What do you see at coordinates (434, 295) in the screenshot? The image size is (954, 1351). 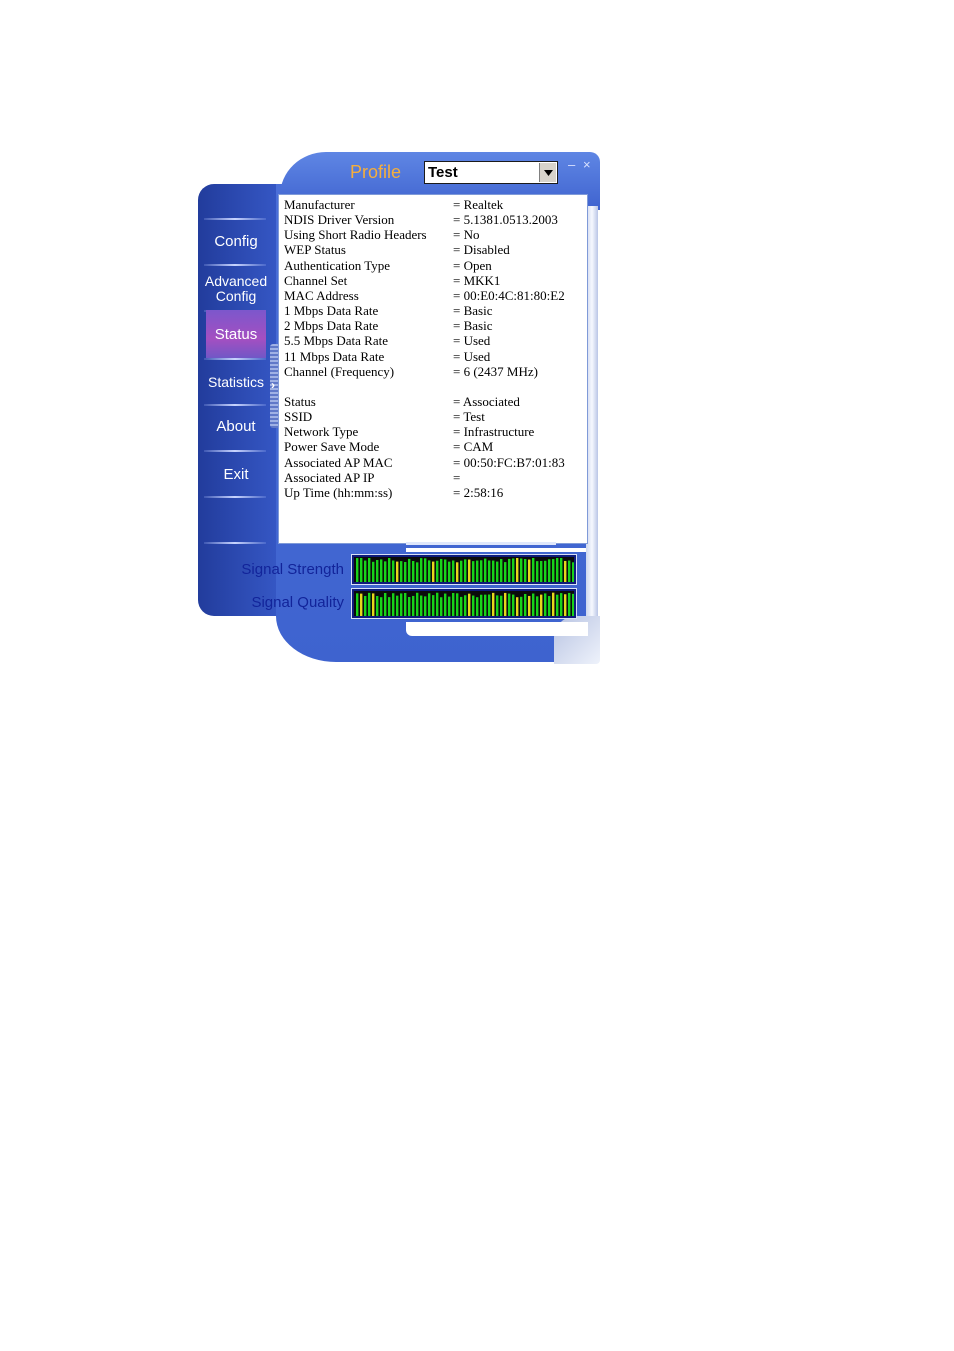 I see `status-row: MAC Address = 00:E0:4C:81:80:E2` at bounding box center [434, 295].